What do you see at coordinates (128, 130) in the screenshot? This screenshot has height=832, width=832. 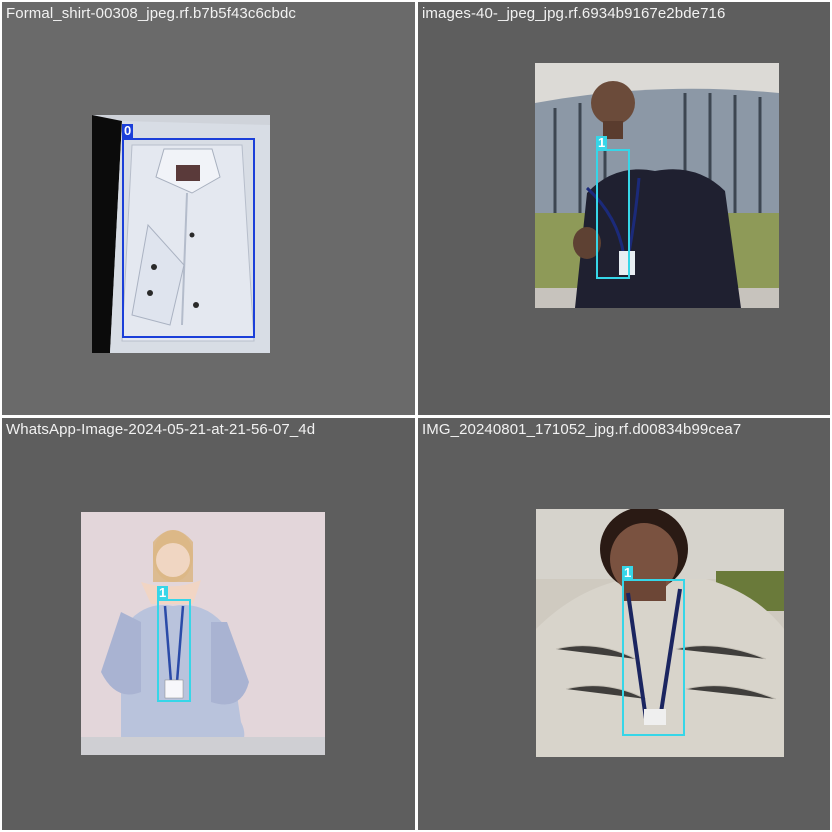 I see `bounding-box-label: 0` at bounding box center [128, 130].